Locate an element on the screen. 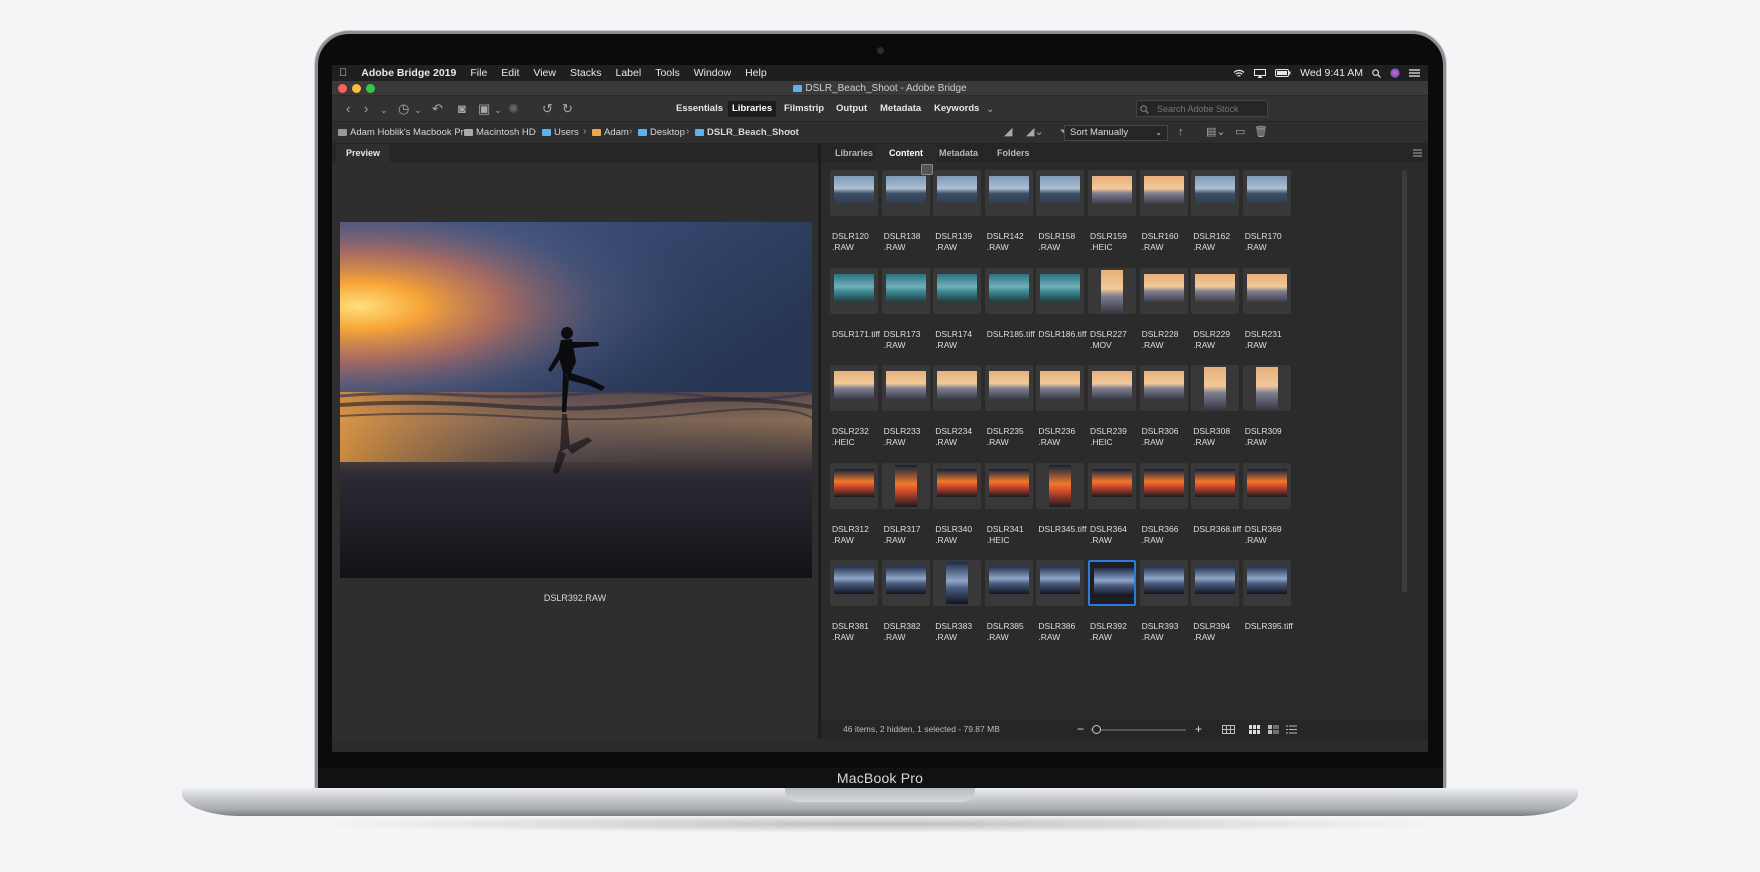  tab-metadata: Metadata is located at coordinates (958, 153).